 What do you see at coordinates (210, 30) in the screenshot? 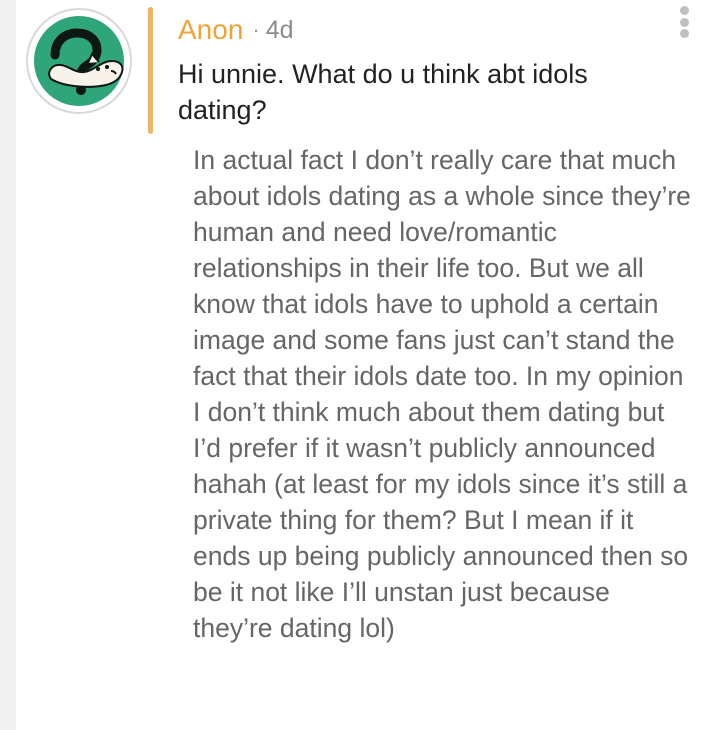
I see `author-name: Anon` at bounding box center [210, 30].